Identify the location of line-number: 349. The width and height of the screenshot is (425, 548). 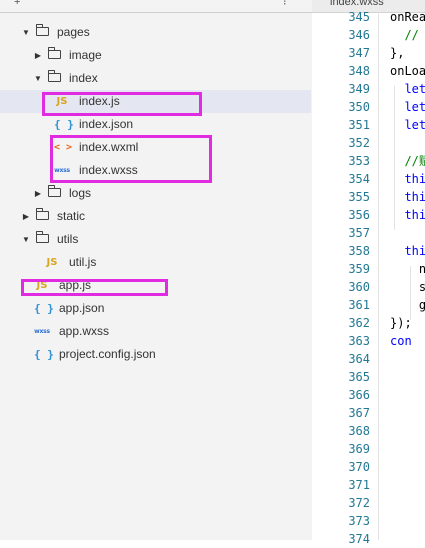
(359, 89).